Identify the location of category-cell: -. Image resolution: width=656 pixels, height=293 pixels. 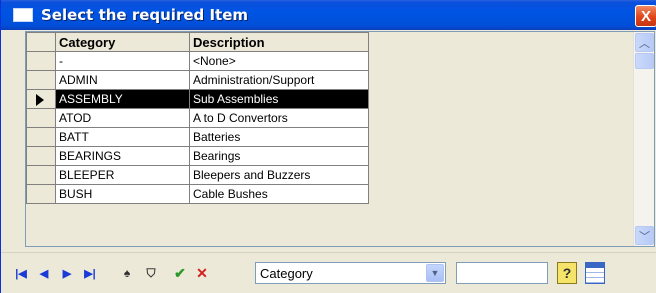
(122, 61).